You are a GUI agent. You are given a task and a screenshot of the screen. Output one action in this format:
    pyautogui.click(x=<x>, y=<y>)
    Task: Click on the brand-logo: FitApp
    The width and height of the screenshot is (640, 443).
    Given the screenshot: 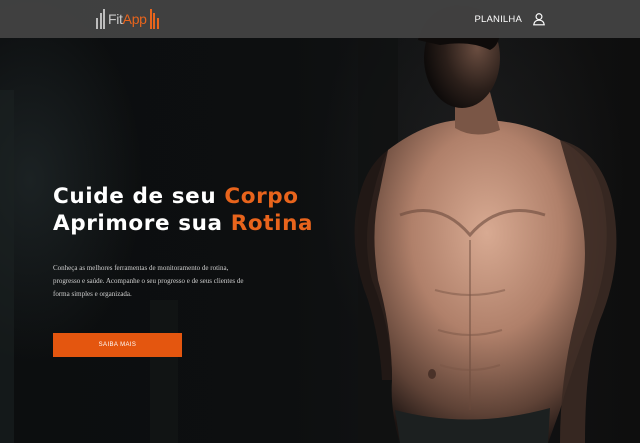 What is the action you would take?
    pyautogui.click(x=127, y=19)
    